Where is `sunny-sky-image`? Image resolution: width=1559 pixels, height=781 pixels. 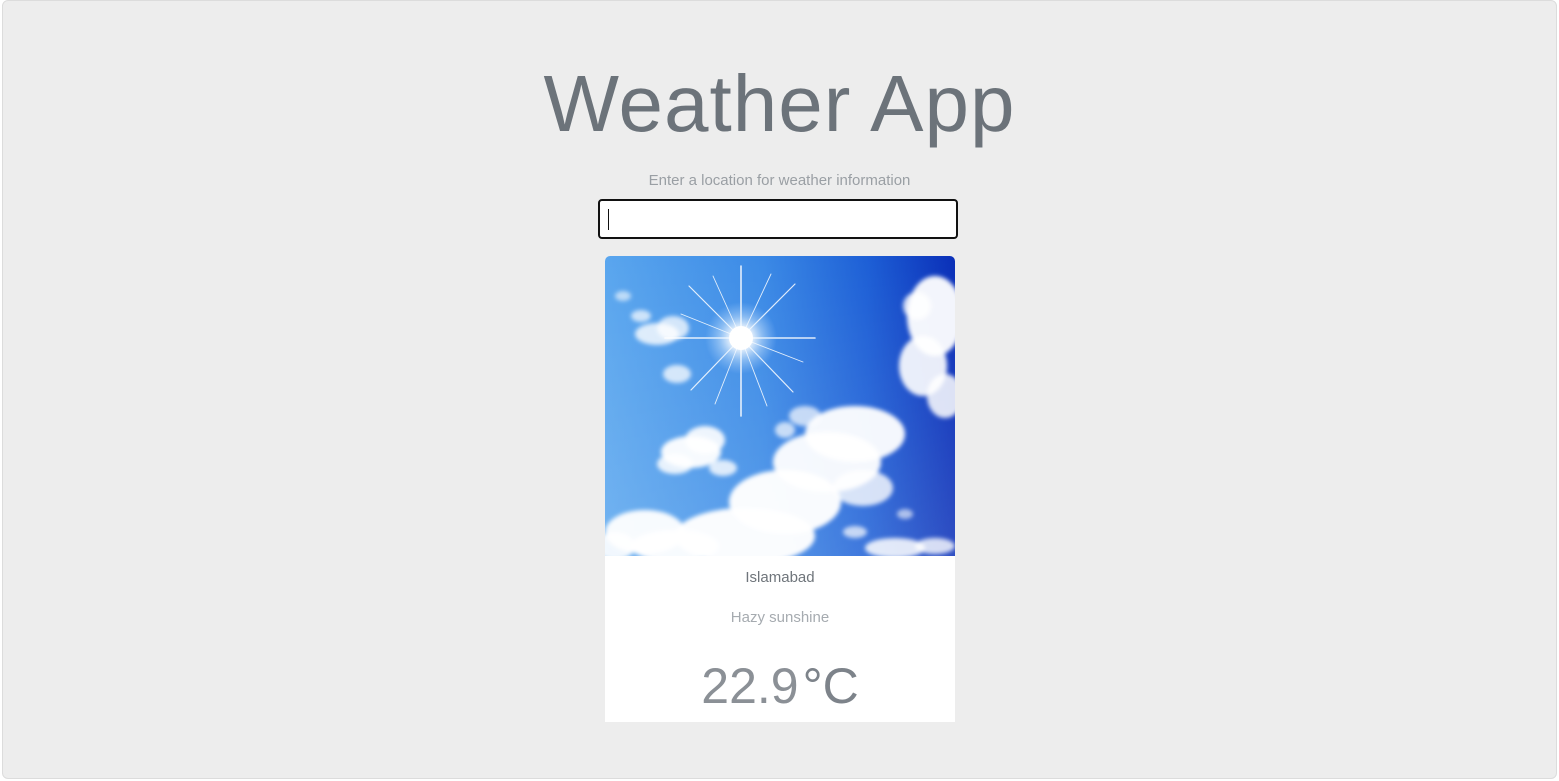 sunny-sky-image is located at coordinates (780, 406).